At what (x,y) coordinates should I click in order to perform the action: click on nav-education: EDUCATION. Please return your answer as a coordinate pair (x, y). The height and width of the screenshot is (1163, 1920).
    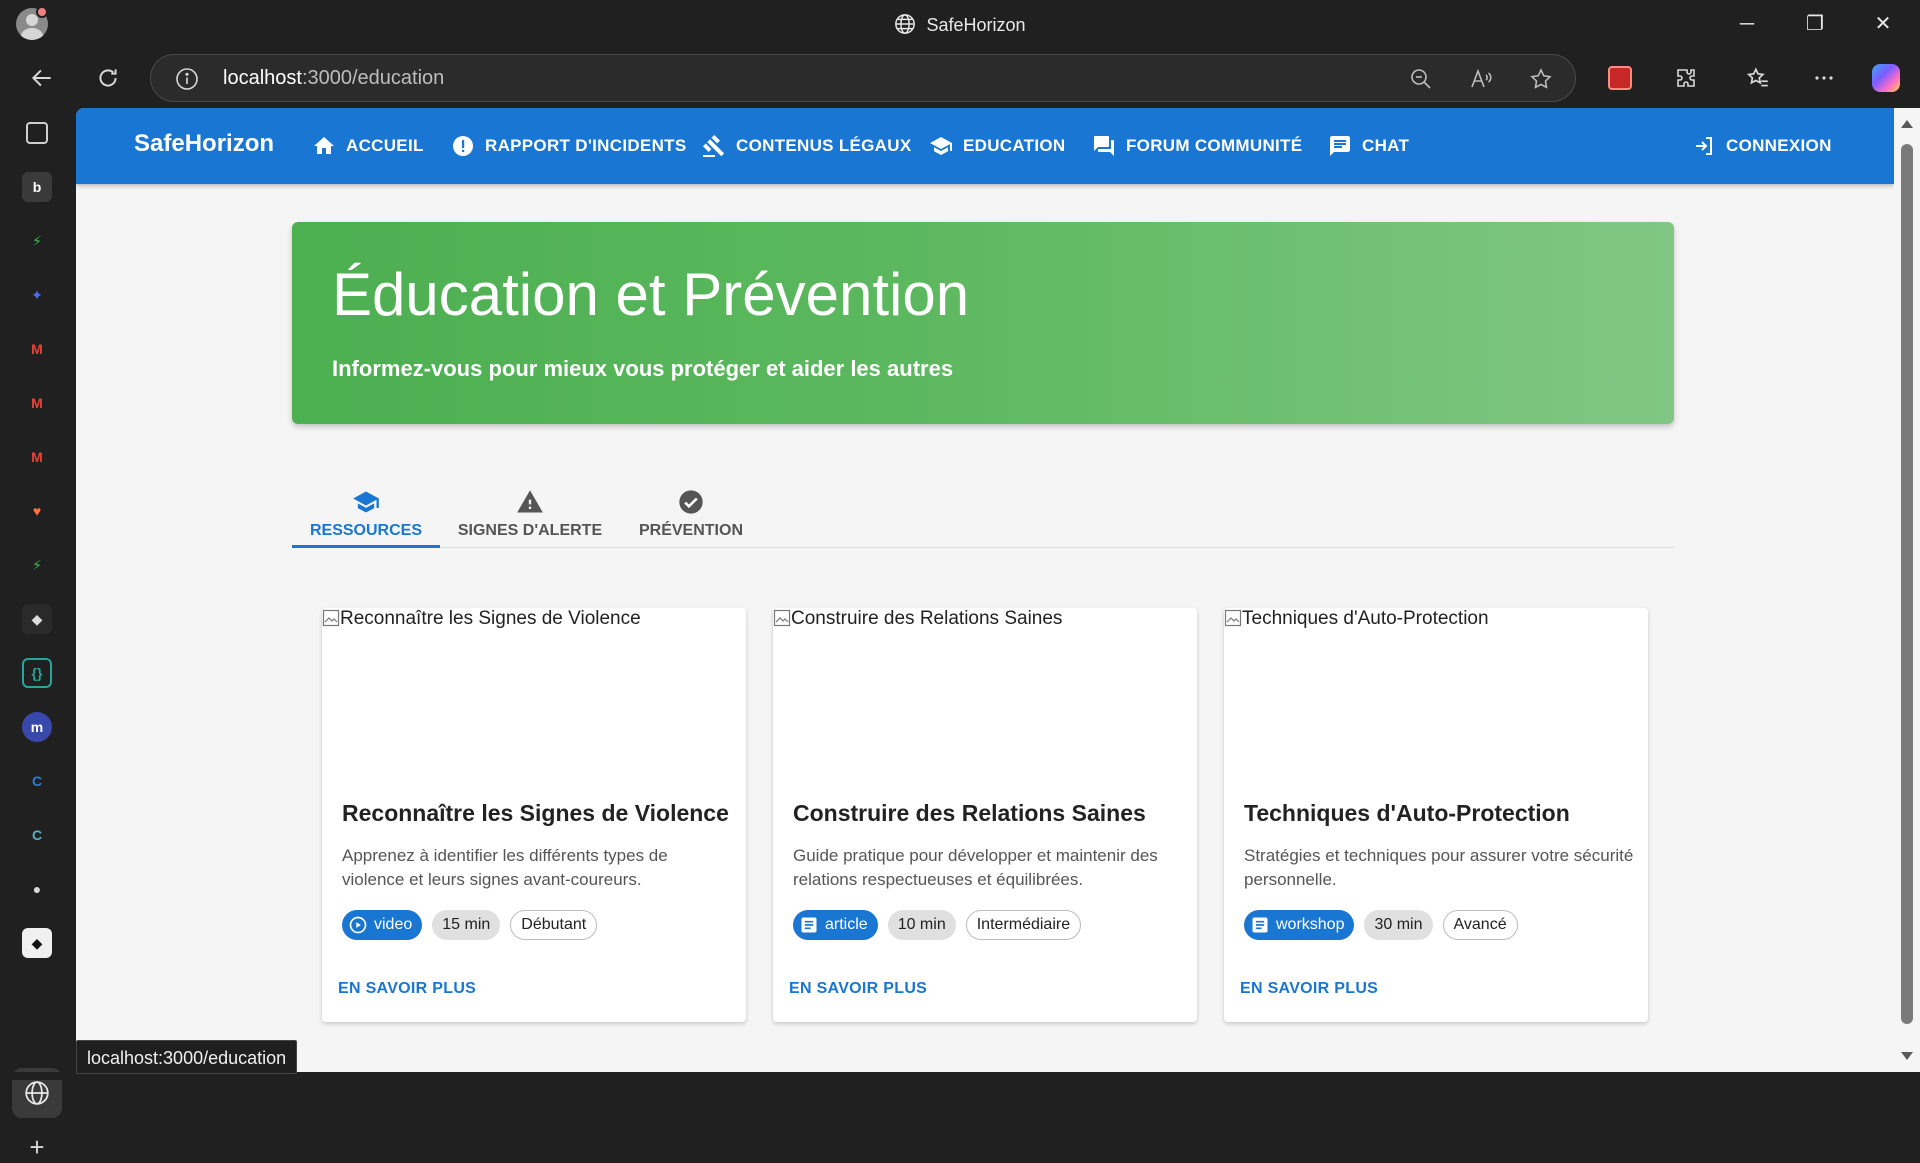
    Looking at the image, I should click on (997, 146).